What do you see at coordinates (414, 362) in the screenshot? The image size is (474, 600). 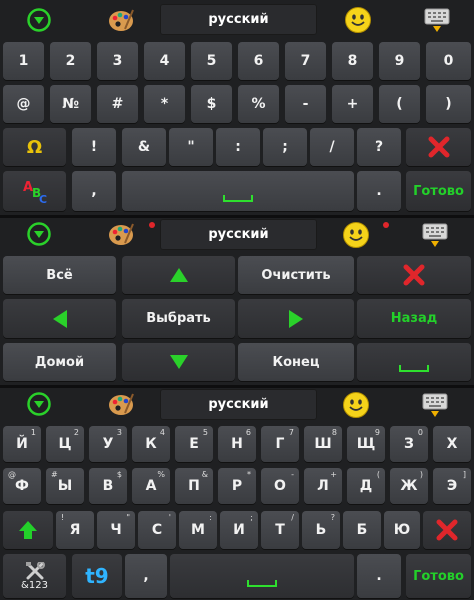 I see `space-button` at bounding box center [414, 362].